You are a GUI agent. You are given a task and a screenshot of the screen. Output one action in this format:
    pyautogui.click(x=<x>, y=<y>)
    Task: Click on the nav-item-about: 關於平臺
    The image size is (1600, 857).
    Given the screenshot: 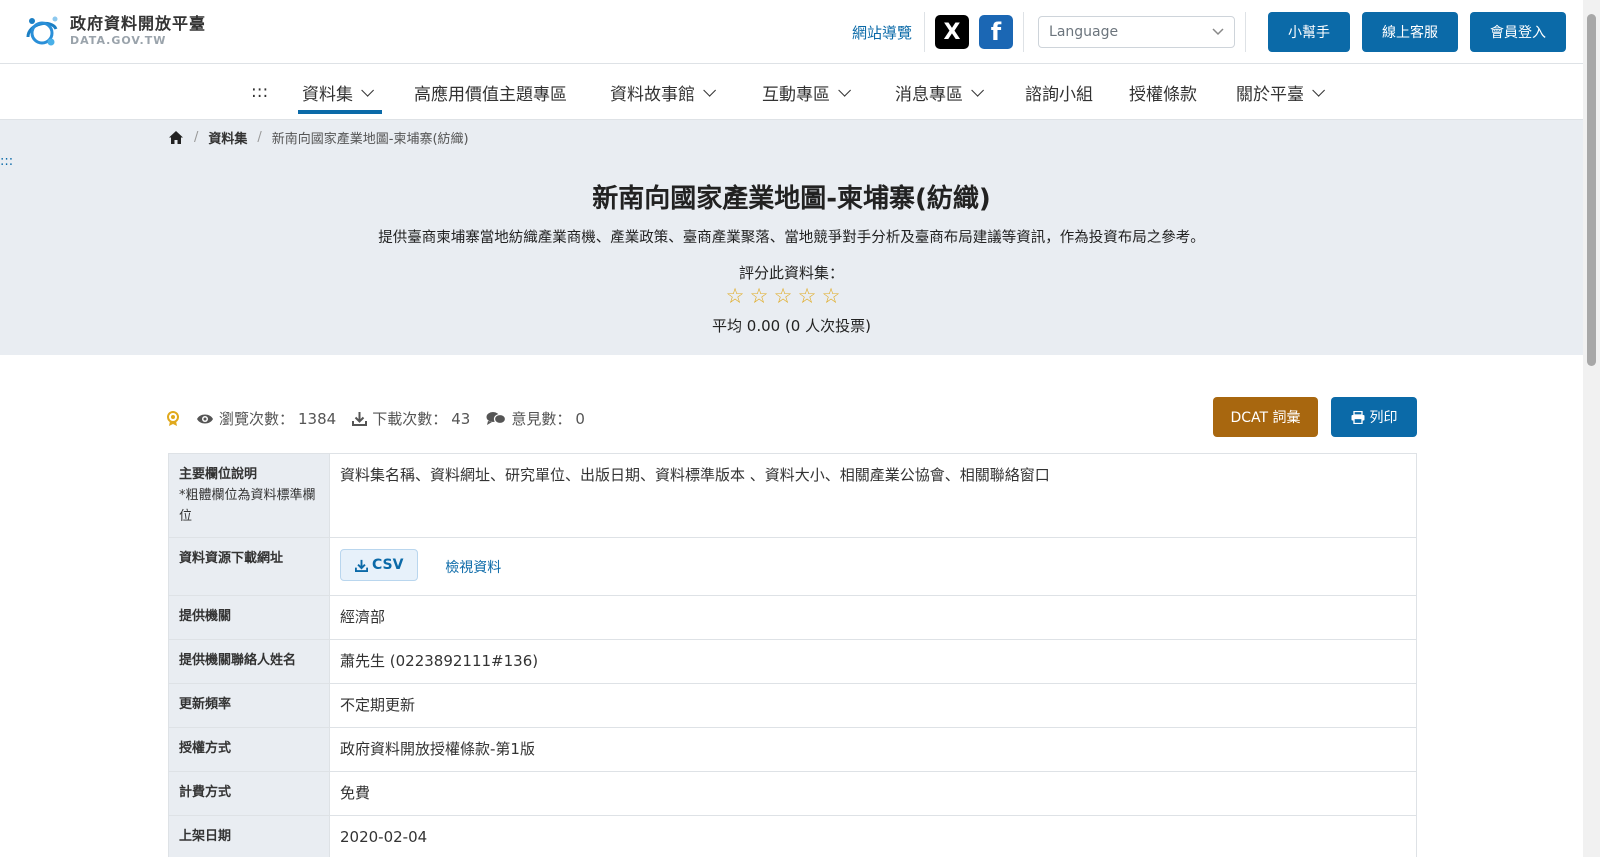 What is the action you would take?
    pyautogui.click(x=1280, y=92)
    